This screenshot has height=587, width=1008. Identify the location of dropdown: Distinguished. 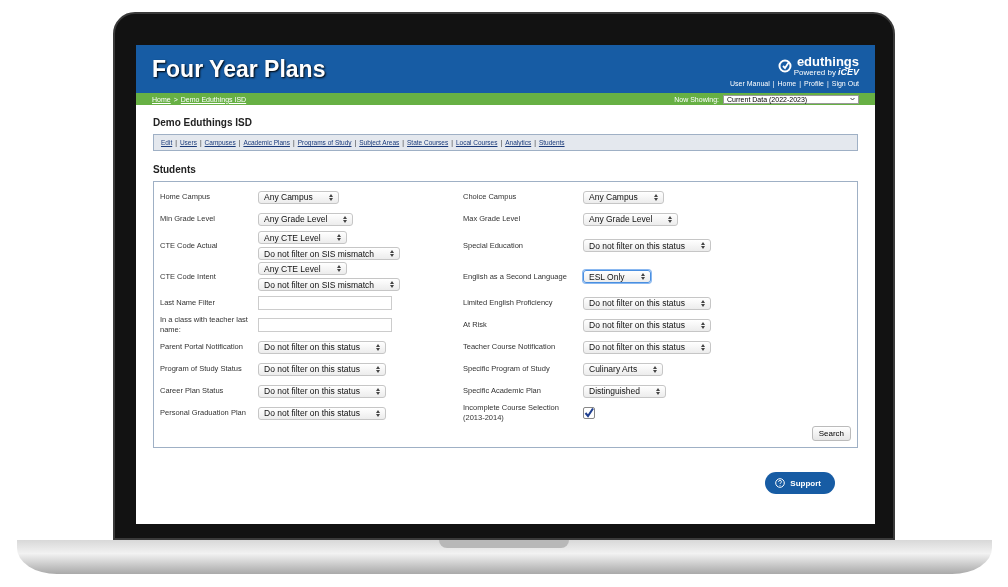
(625, 391).